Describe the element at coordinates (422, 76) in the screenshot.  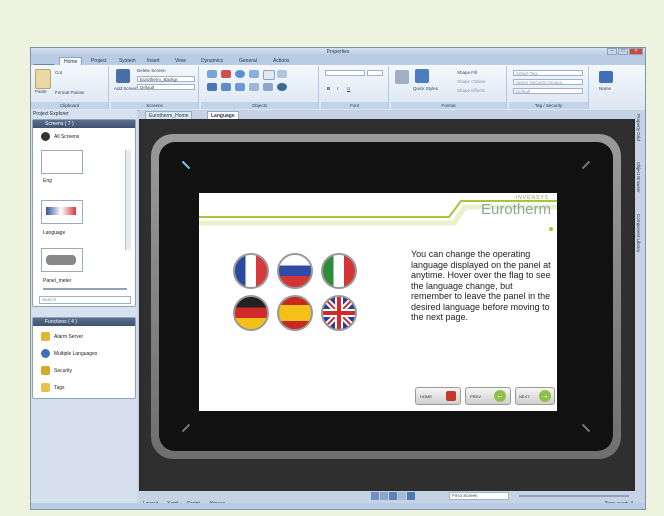
I see `quick-styles-icon` at that location.